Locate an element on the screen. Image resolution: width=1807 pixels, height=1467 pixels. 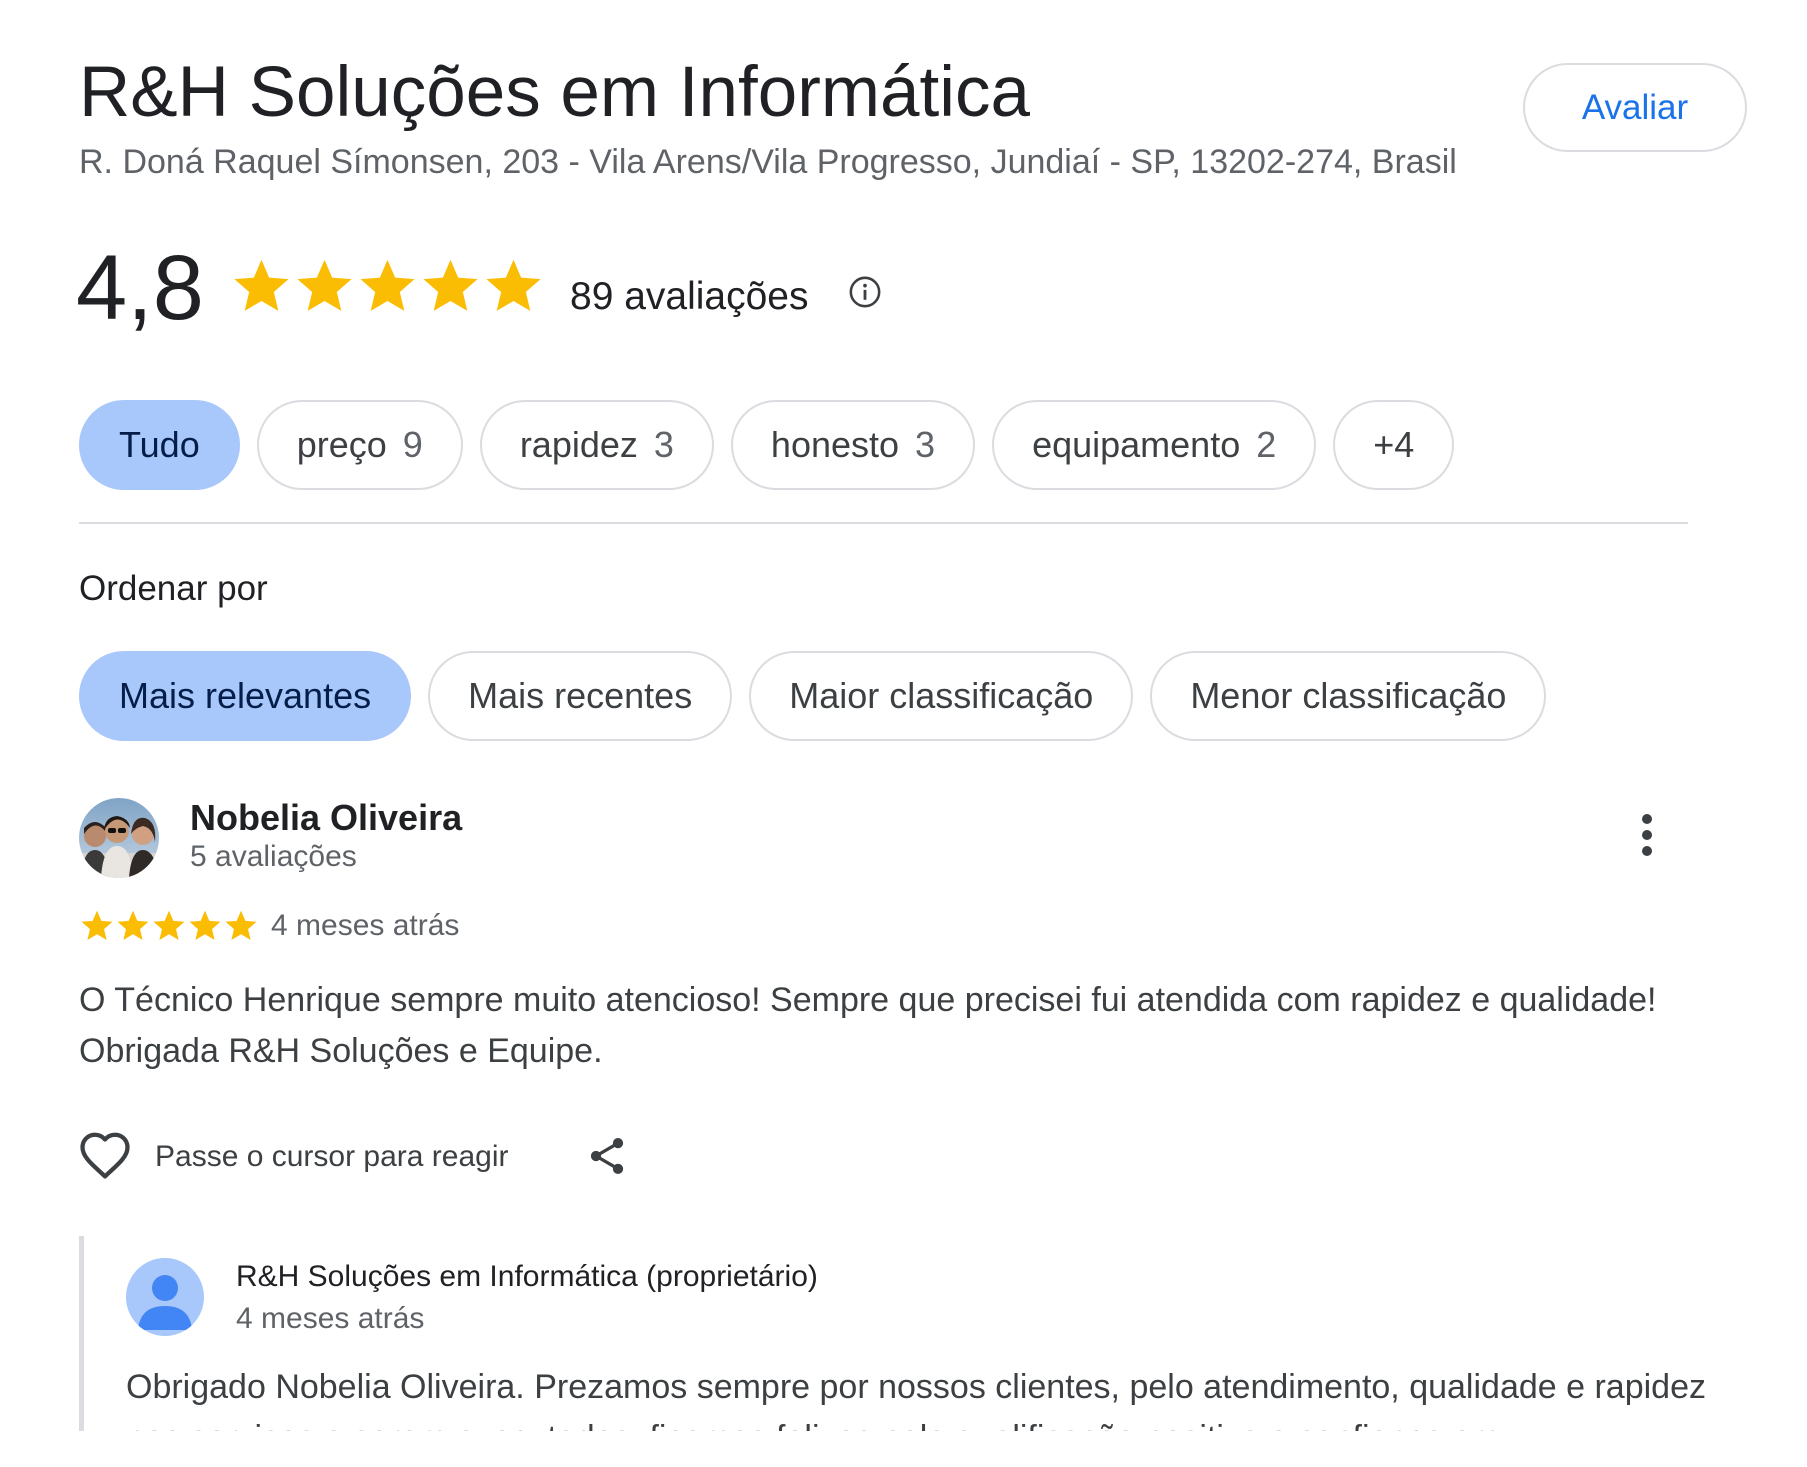
place-title: R&H Soluções em Informática is located at coordinates (554, 92).